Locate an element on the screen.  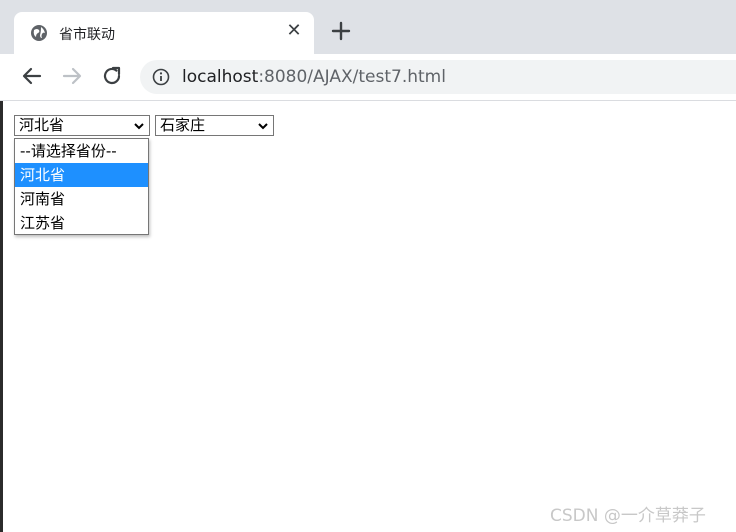
province-dropdown-list: --请选择省份-- 河北省 河南省 江苏省 is located at coordinates (81, 186).